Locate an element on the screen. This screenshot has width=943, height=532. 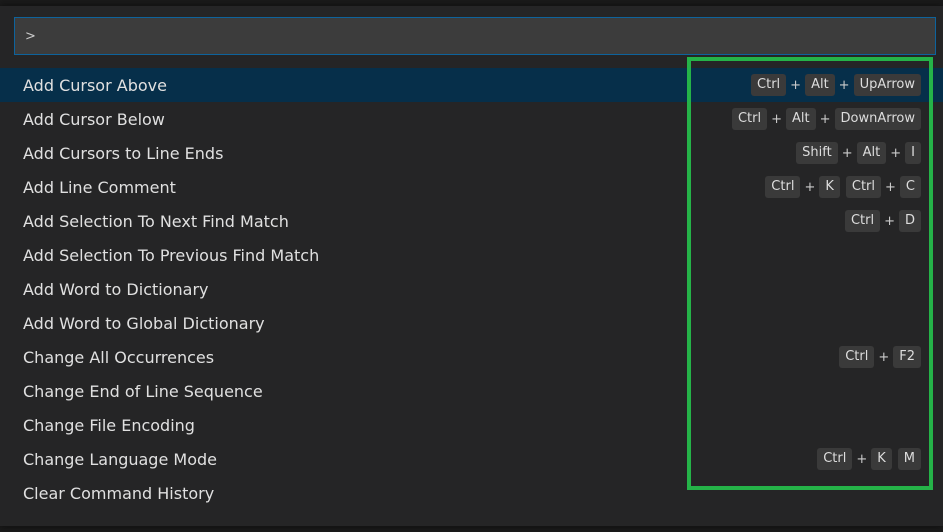
command-item: Add Word to Dictionary is located at coordinates (471, 289).